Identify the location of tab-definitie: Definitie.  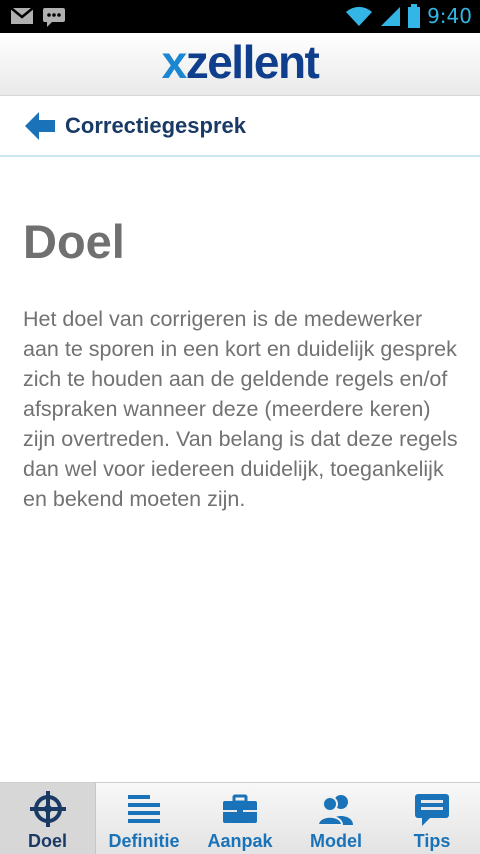
(144, 818).